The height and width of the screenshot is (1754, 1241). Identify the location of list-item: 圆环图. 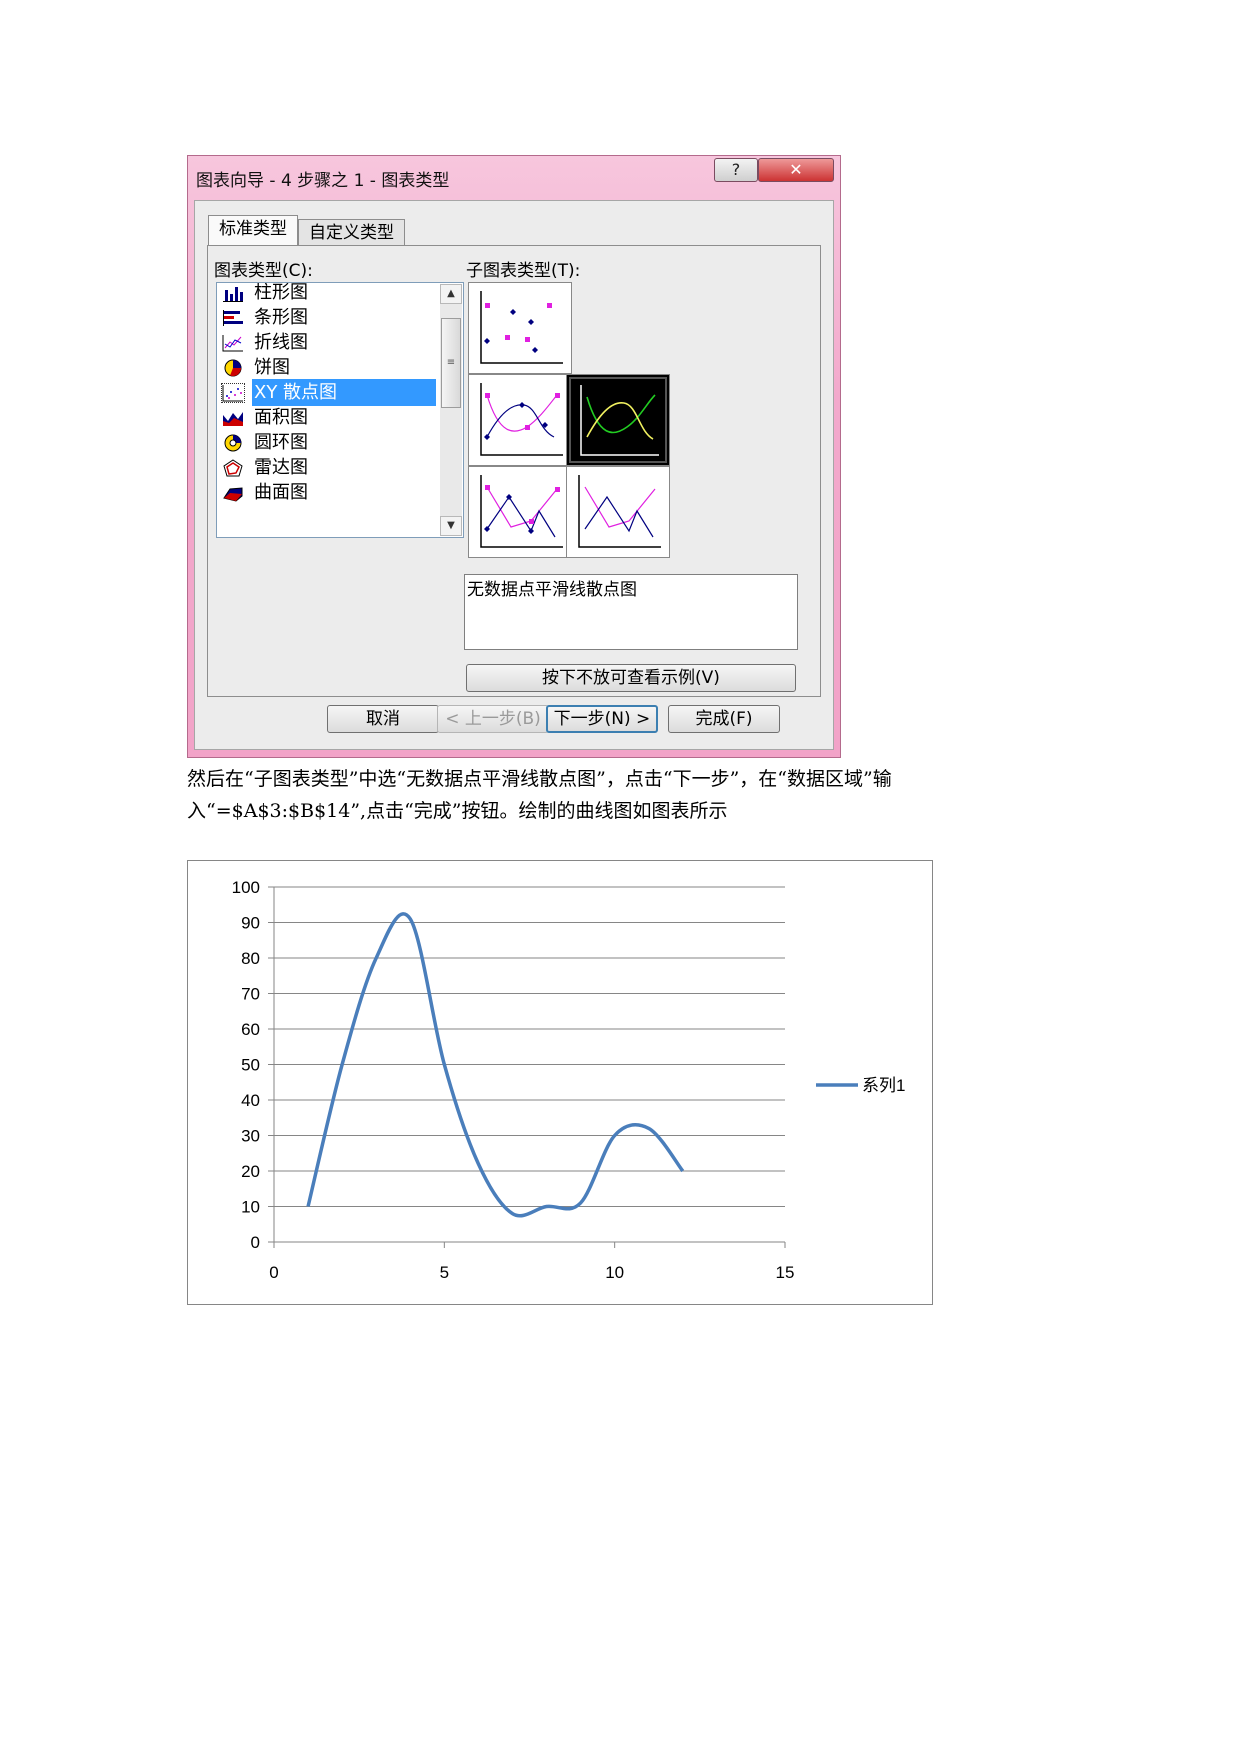
(327, 442).